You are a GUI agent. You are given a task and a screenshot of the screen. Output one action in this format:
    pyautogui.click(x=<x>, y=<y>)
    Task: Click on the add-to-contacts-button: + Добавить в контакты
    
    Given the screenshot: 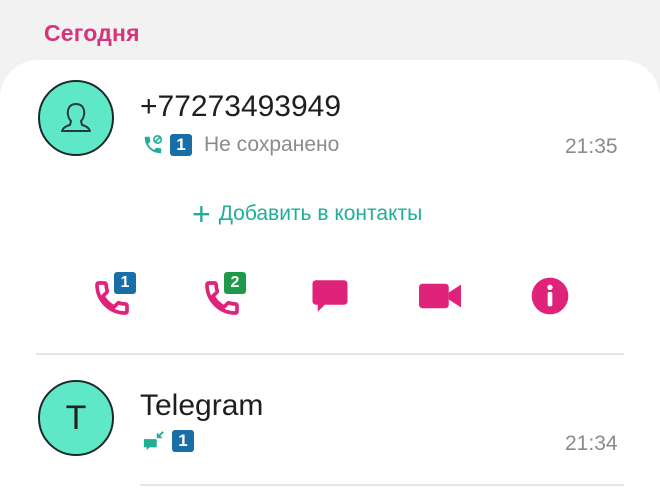 What is the action you would take?
    pyautogui.click(x=307, y=214)
    